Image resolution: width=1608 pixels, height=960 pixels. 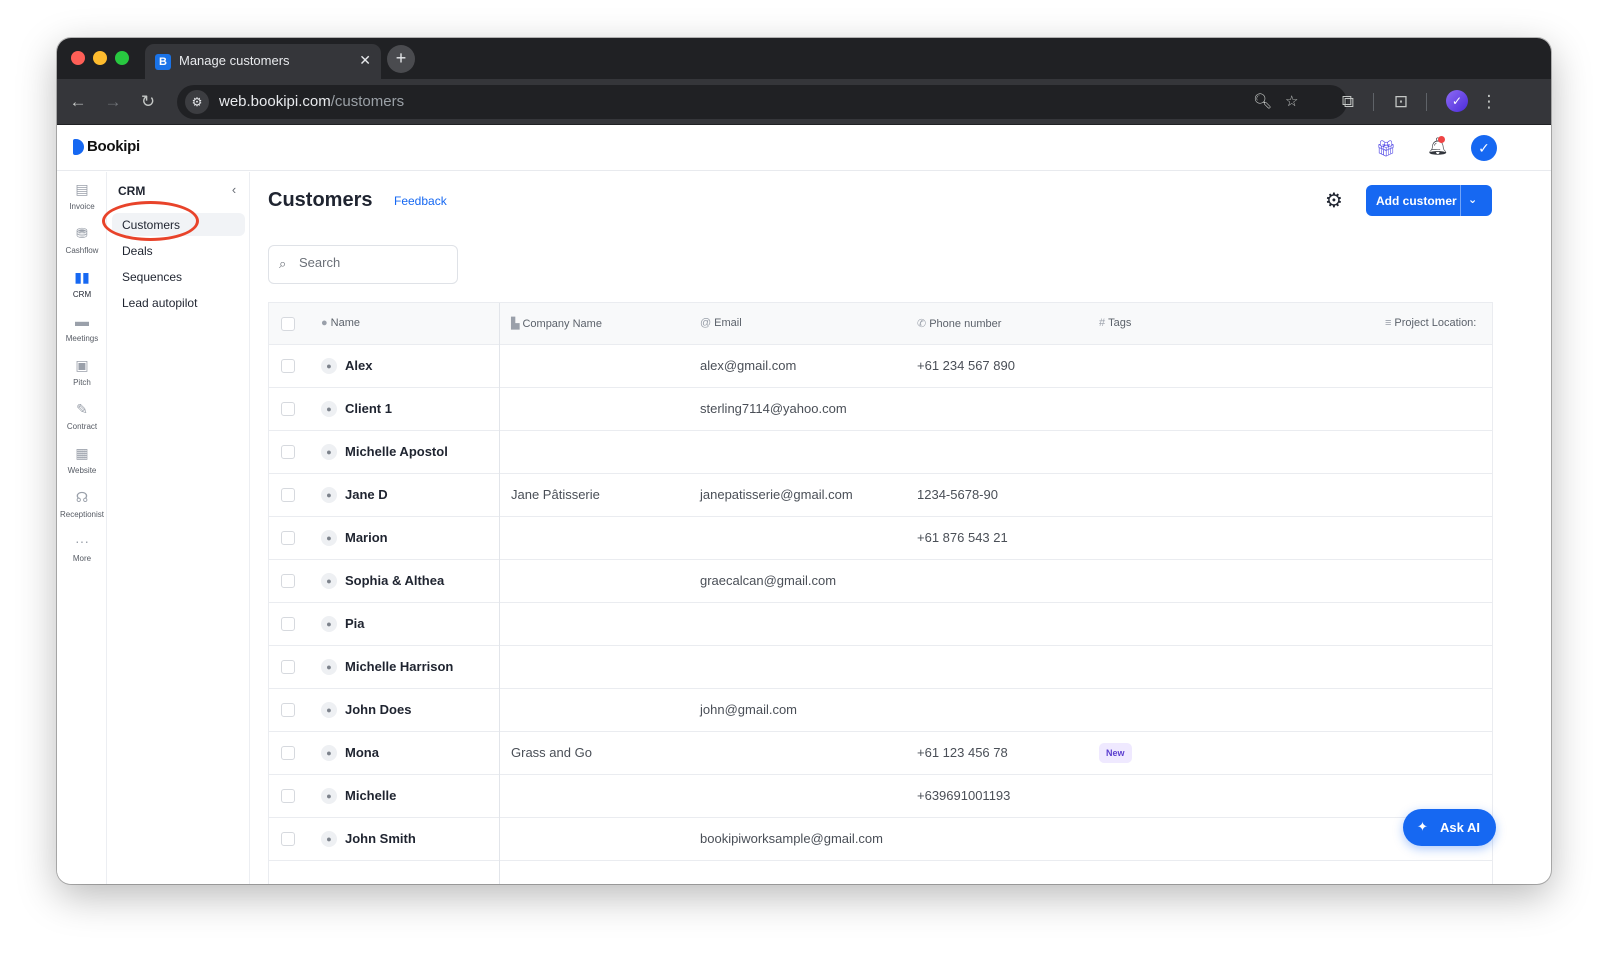 I want to click on customer-name: Marion, so click(x=366, y=537).